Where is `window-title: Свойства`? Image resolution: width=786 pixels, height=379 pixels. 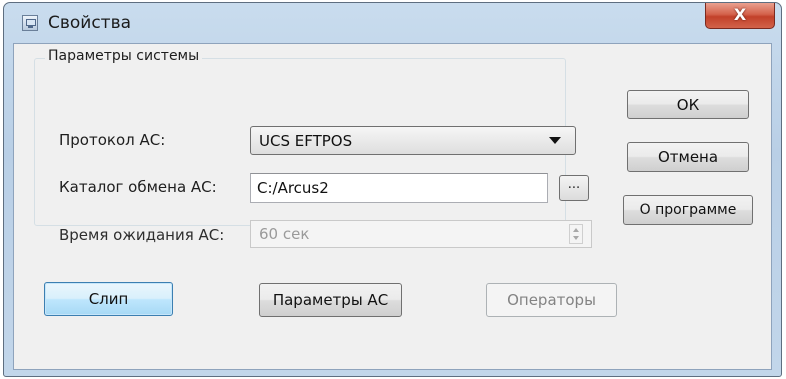 window-title: Свойства is located at coordinates (90, 23).